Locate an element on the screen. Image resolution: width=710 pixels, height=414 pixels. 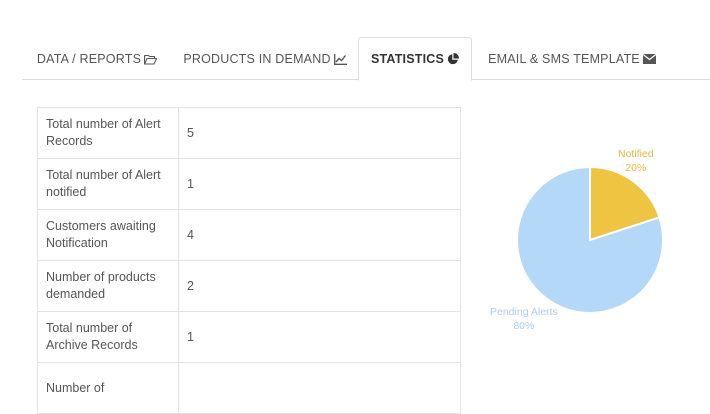
tab-label: EMAIL & SMS TEMPLATE is located at coordinates (564, 59).